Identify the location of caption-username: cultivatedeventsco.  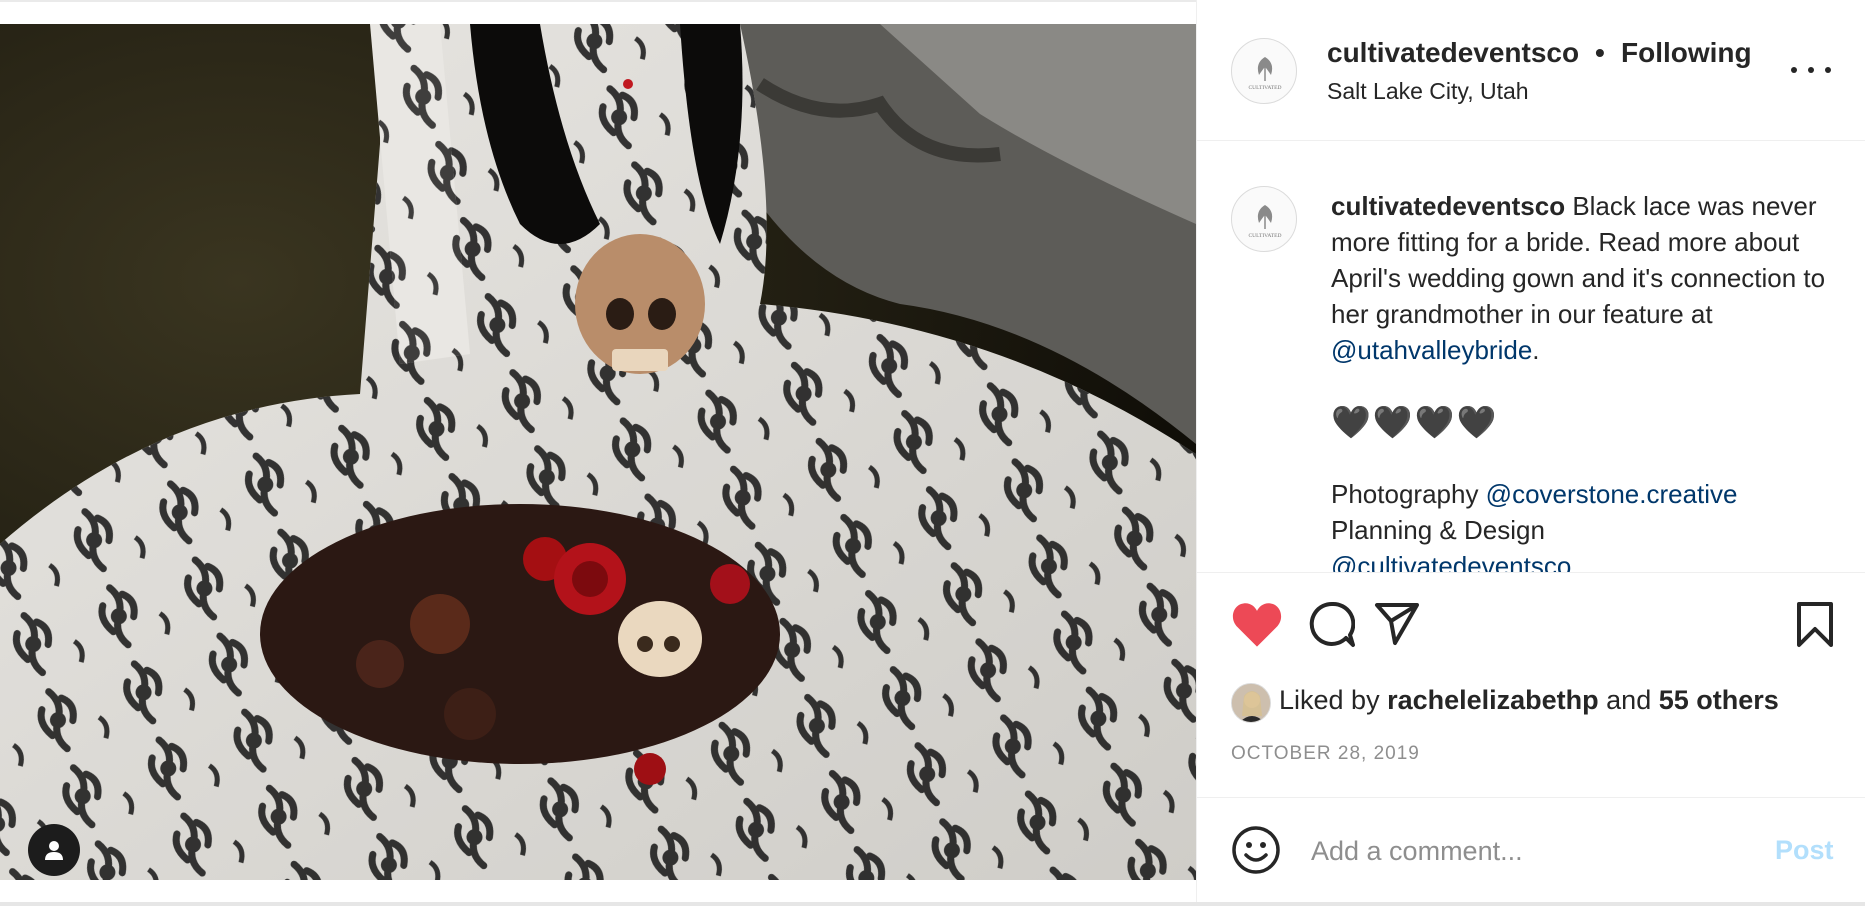
(1448, 206).